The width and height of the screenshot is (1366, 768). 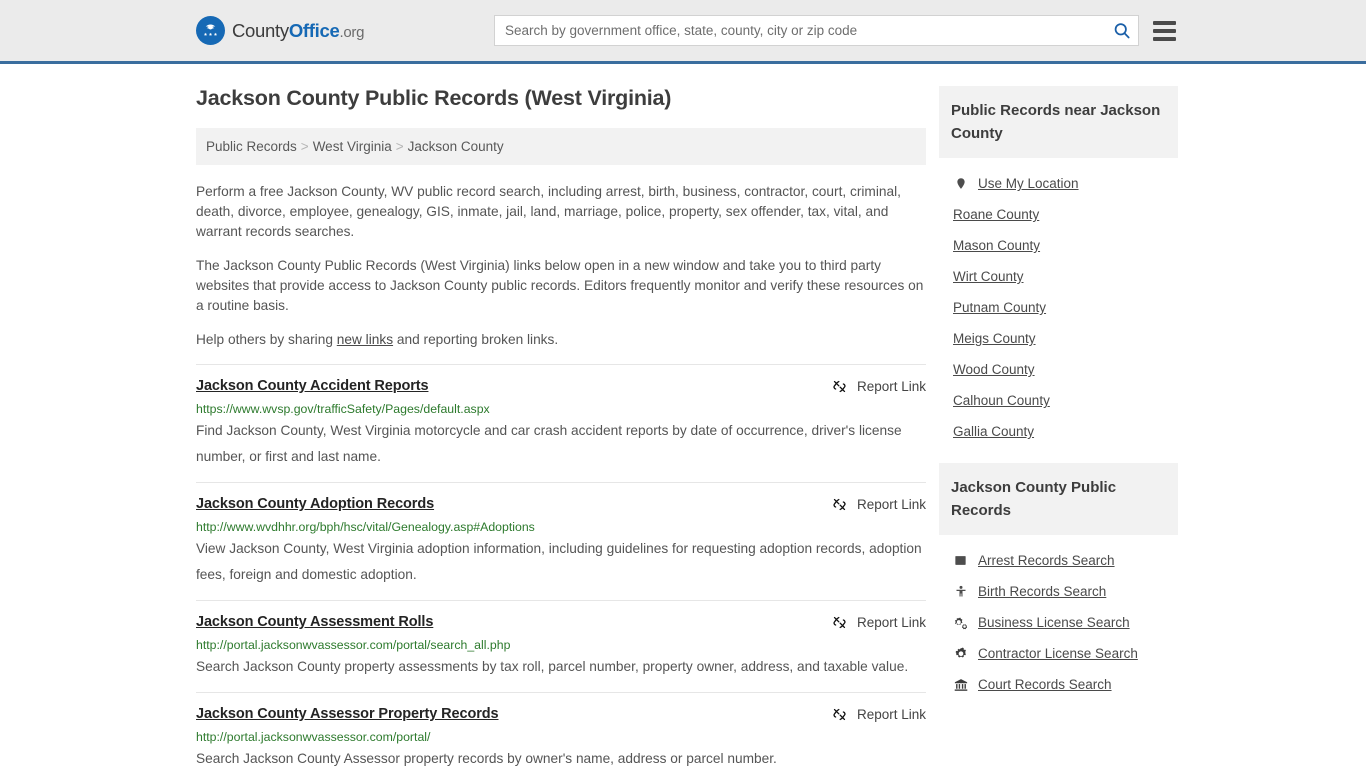 I want to click on sidebar-item-label: Roane County, so click(x=996, y=214).